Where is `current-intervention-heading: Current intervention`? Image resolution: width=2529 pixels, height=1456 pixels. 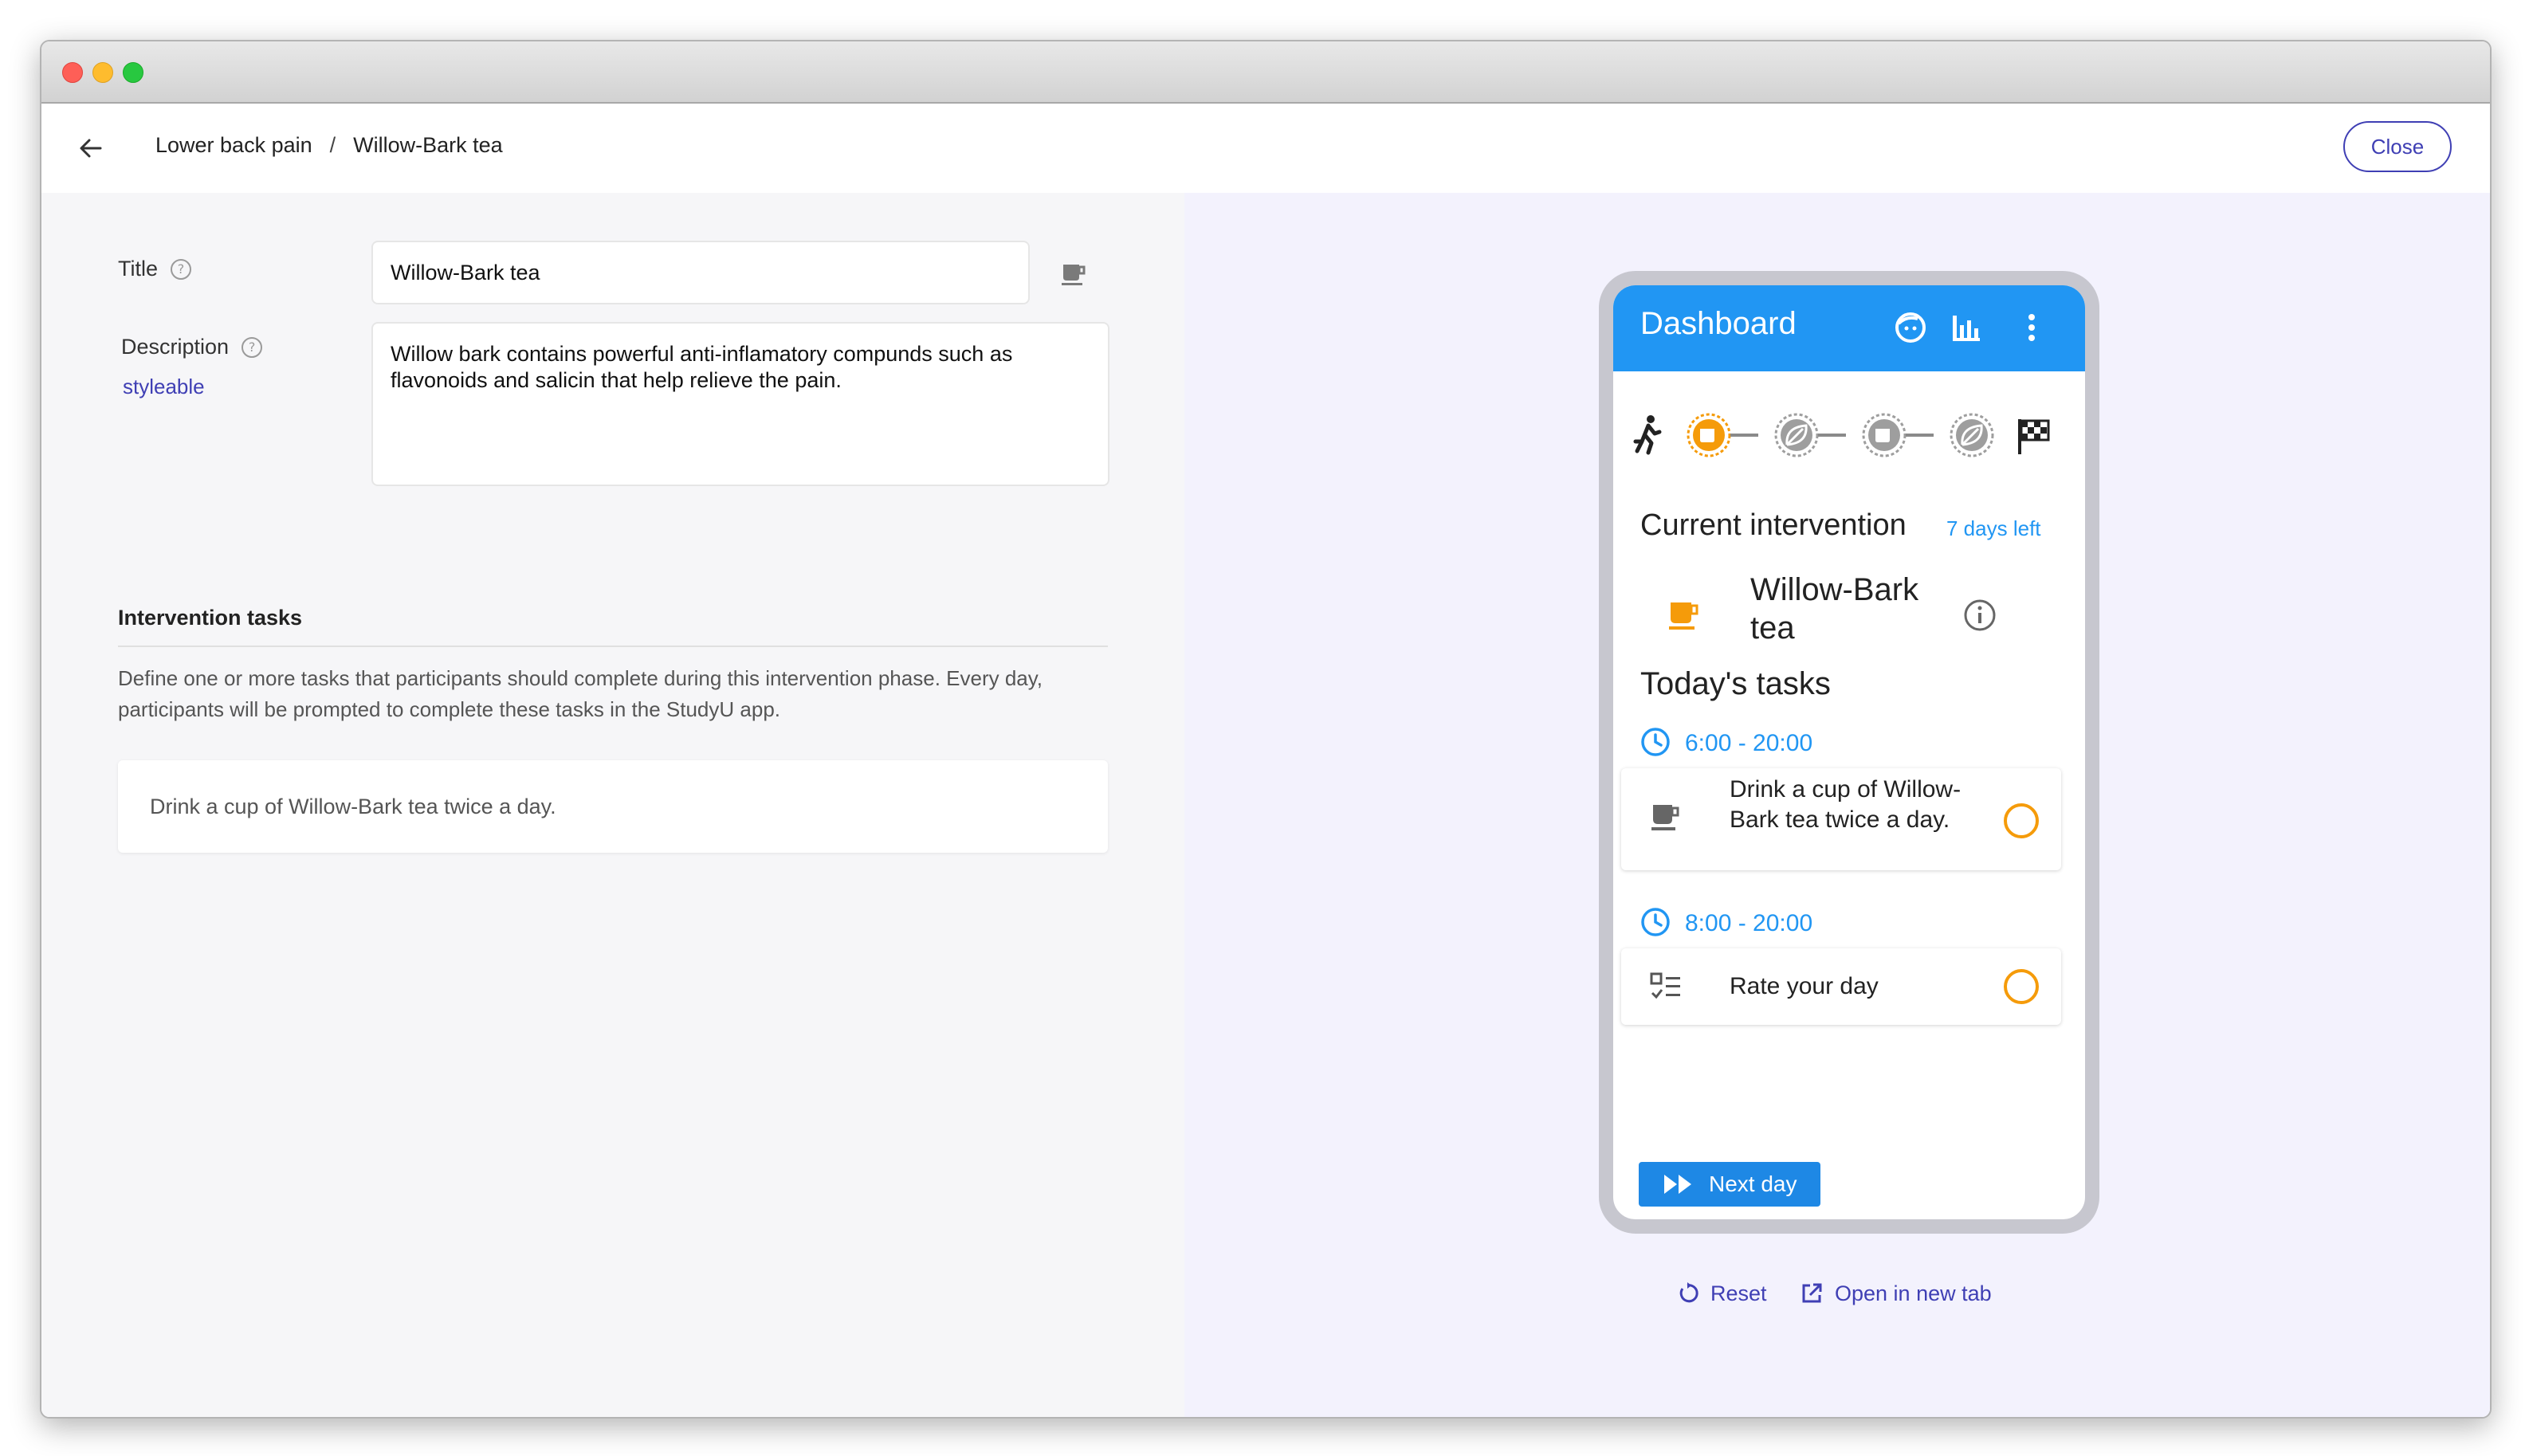
current-intervention-heading: Current intervention is located at coordinates (1773, 525).